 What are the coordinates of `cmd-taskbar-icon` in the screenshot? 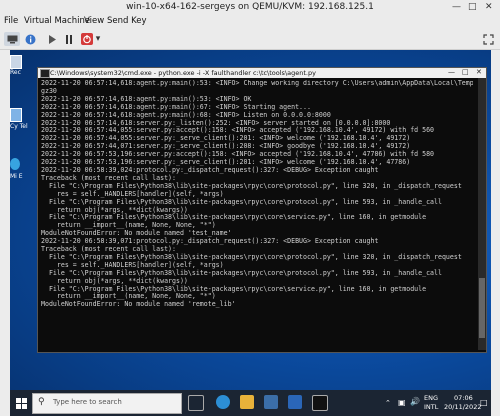 It's located at (320, 403).